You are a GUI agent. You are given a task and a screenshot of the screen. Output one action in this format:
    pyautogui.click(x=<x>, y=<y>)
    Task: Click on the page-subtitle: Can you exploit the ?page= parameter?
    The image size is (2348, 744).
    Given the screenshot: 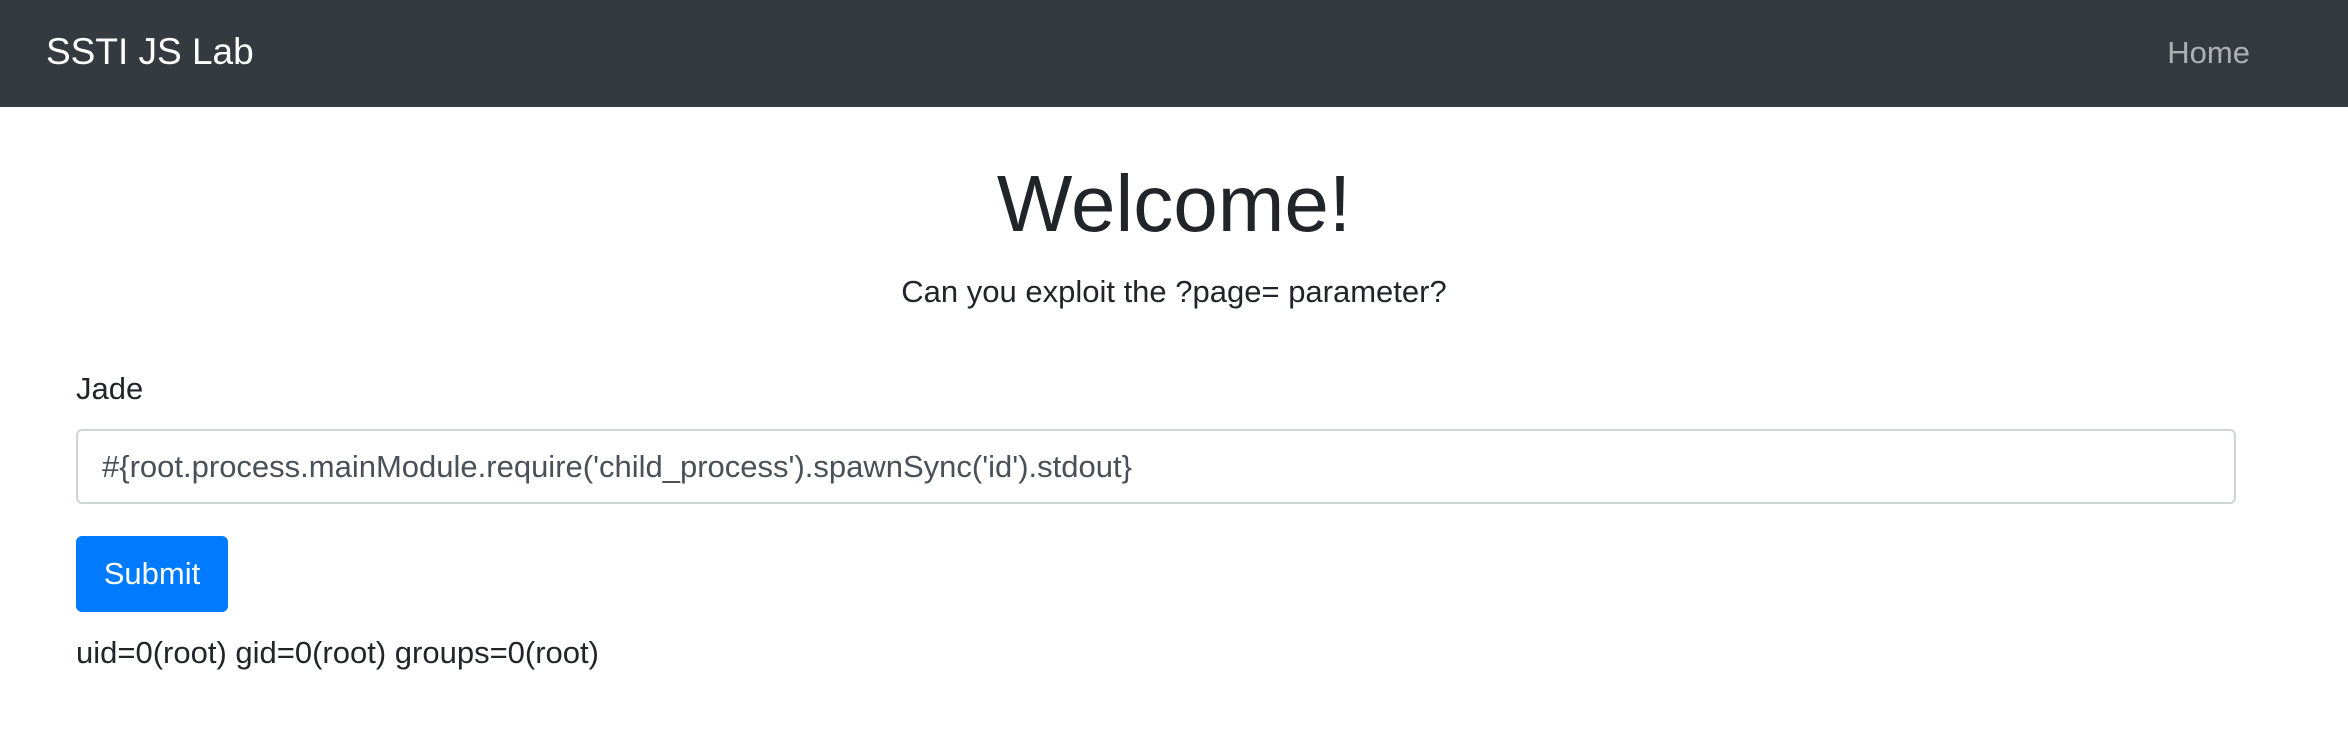 What is the action you would take?
    pyautogui.click(x=1174, y=291)
    